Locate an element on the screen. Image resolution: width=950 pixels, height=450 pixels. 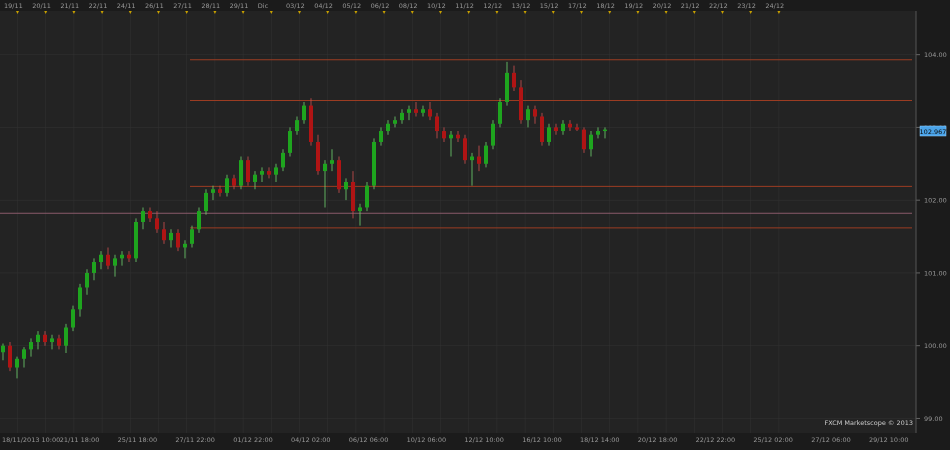
top-axis-label: 08/12 is located at coordinates (408, 6).